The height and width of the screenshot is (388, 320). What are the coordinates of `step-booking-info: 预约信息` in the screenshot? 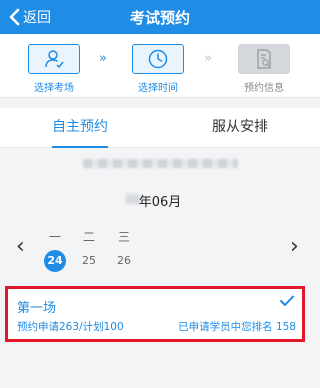 It's located at (264, 69).